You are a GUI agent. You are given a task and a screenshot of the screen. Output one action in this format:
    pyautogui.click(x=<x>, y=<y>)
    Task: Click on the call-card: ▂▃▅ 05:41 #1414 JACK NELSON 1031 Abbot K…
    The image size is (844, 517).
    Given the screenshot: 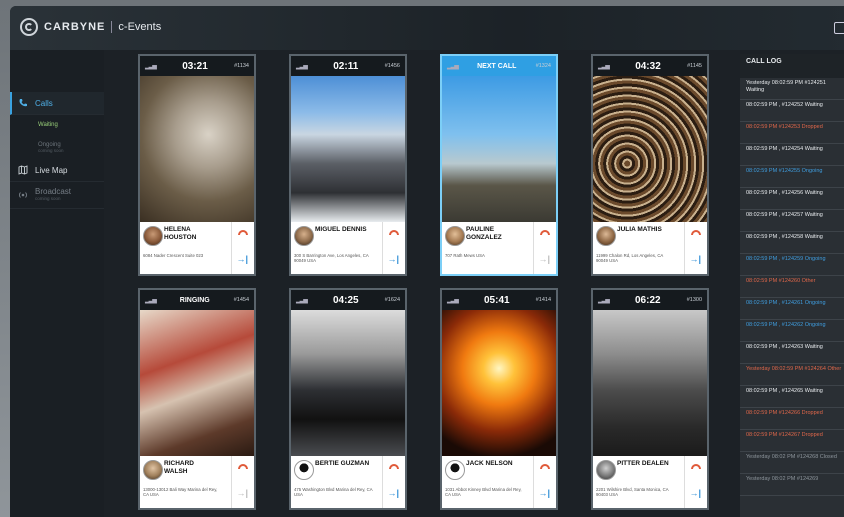 What is the action you would take?
    pyautogui.click(x=499, y=399)
    